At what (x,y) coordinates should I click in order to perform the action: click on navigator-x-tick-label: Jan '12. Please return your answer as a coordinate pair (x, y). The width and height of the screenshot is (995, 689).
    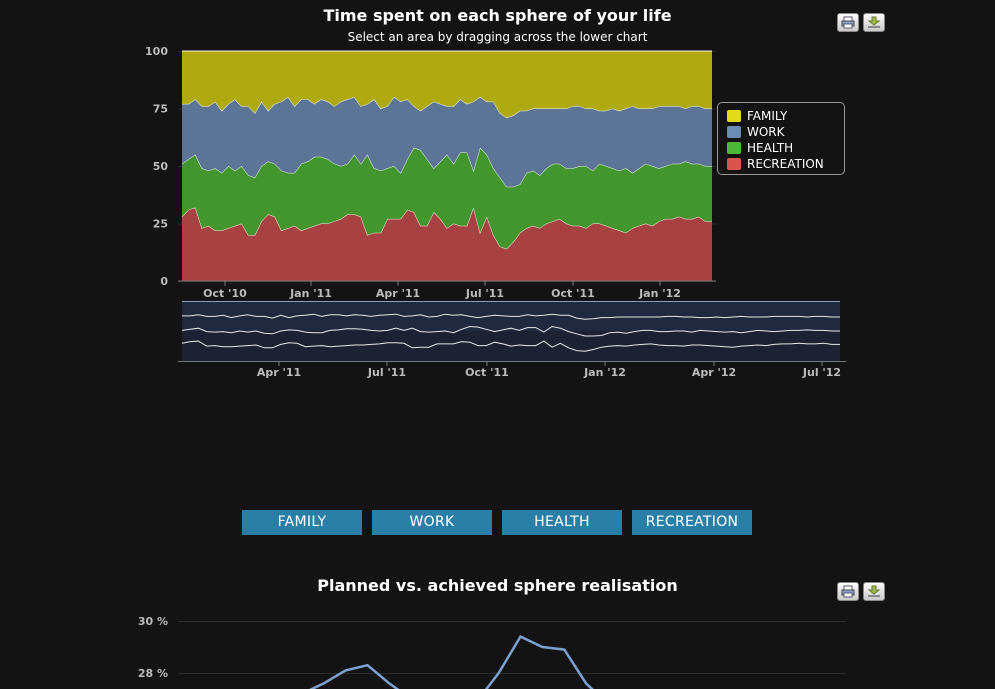
    Looking at the image, I should click on (604, 372).